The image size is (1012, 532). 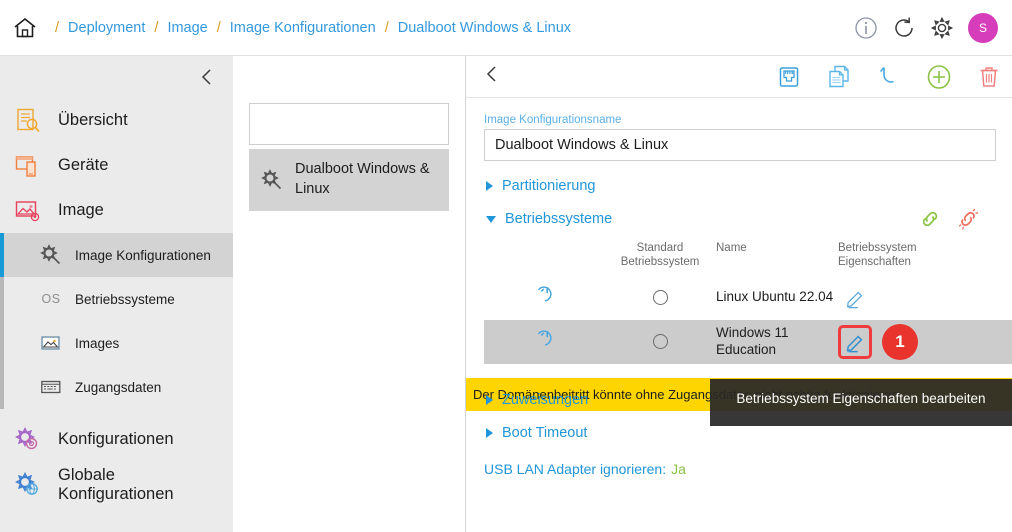 What do you see at coordinates (116, 343) in the screenshot?
I see `sidebar-item-images: Images` at bounding box center [116, 343].